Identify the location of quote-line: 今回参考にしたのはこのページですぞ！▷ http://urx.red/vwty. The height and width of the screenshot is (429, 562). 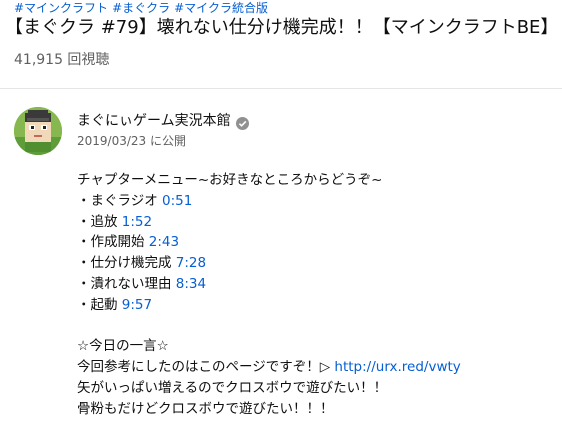
(269, 367).